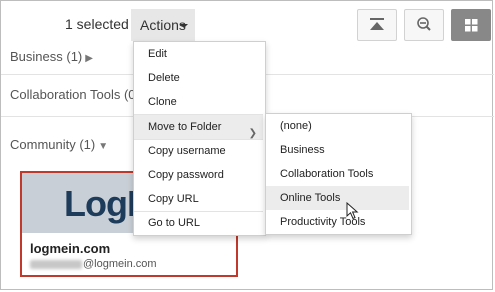 This screenshot has width=495, height=292. What do you see at coordinates (198, 78) in the screenshot?
I see `menu-item-delete: Delete` at bounding box center [198, 78].